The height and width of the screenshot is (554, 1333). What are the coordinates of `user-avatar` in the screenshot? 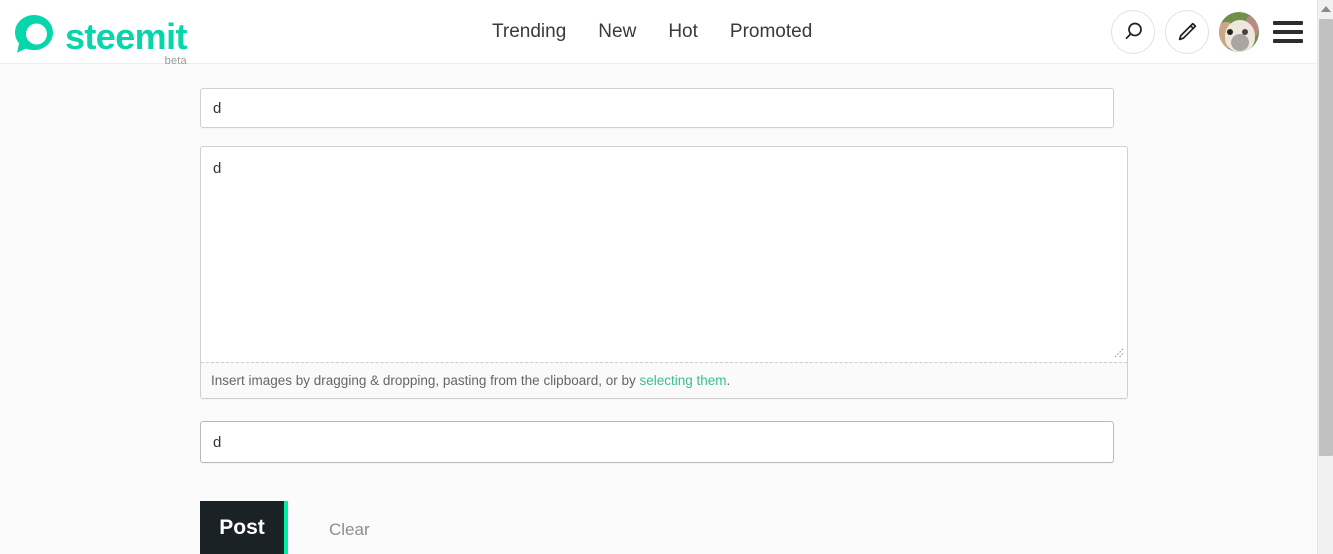 It's located at (1239, 32).